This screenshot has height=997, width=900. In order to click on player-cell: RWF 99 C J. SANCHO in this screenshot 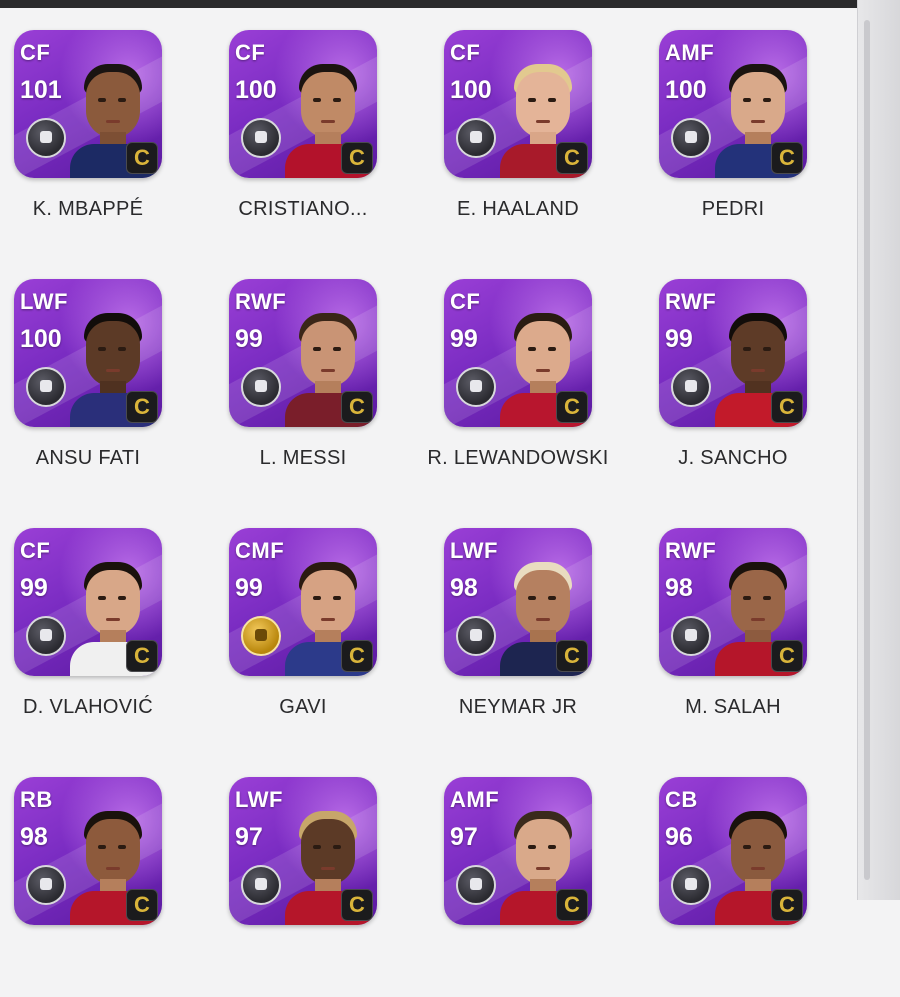, I will do `click(747, 389)`.